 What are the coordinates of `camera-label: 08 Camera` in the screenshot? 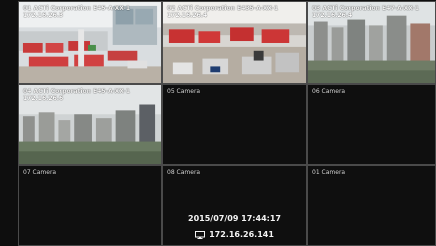 It's located at (184, 172).